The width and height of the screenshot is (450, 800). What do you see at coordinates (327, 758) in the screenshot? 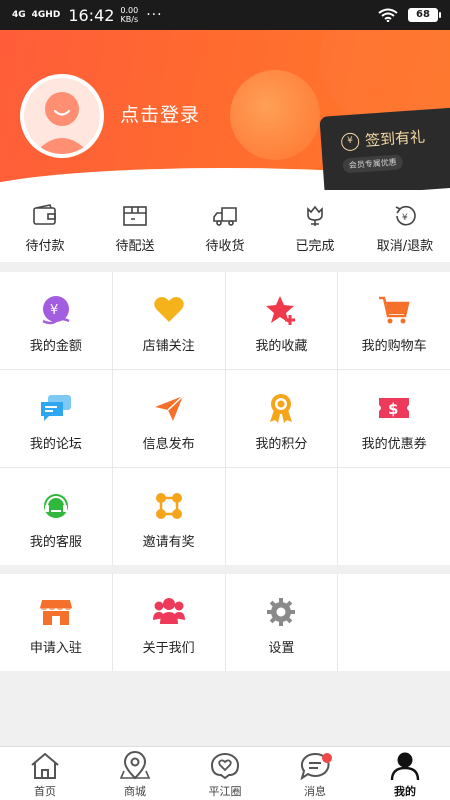
I see `unread-badge` at bounding box center [327, 758].